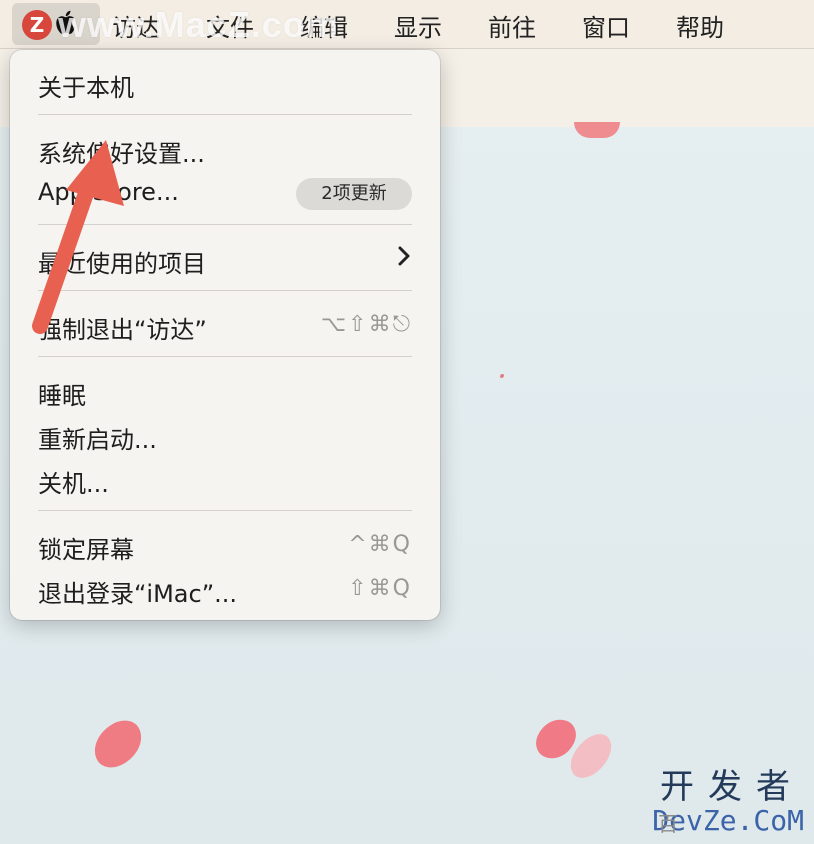  Describe the element at coordinates (86, 85) in the screenshot. I see `menu-item-about: 关于本机` at that location.